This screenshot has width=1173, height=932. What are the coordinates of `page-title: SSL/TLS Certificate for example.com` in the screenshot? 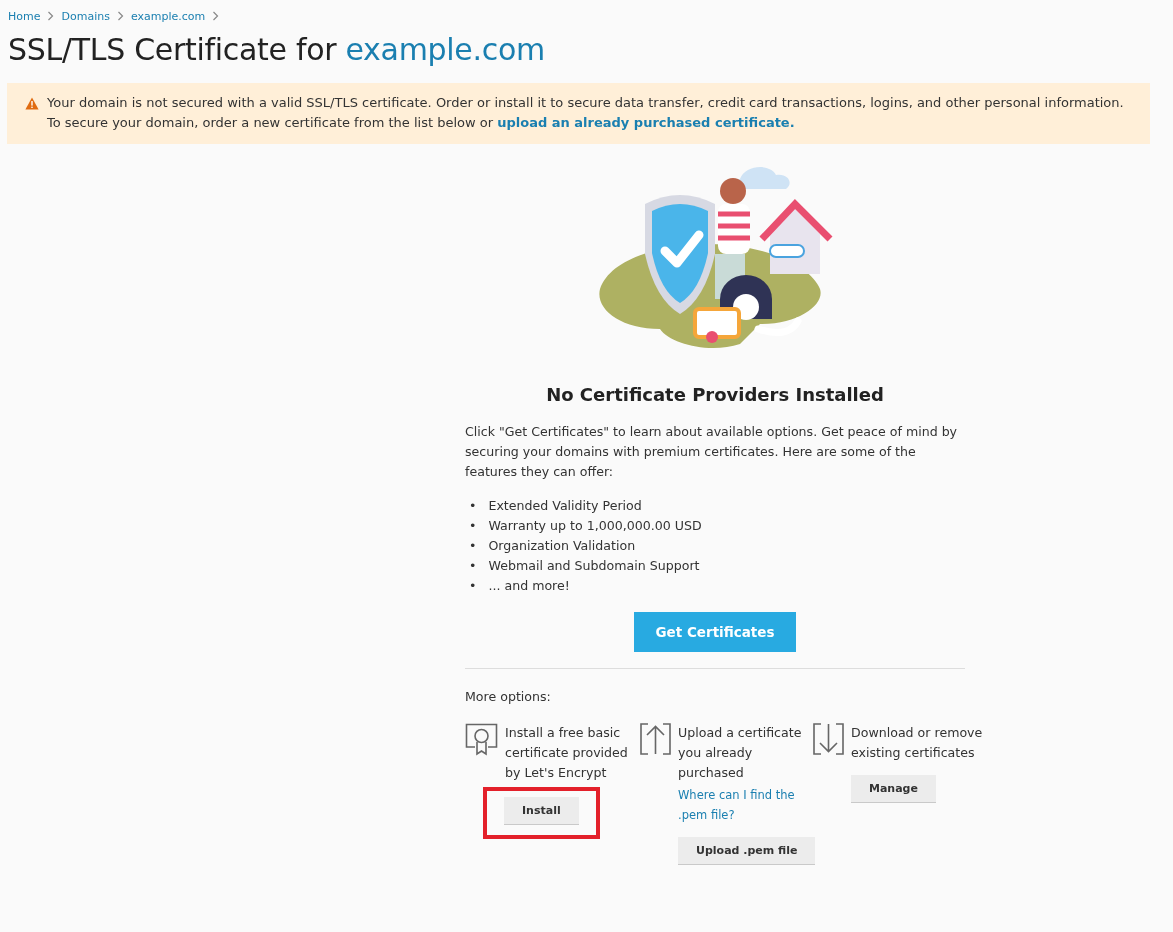 It's located at (277, 49).